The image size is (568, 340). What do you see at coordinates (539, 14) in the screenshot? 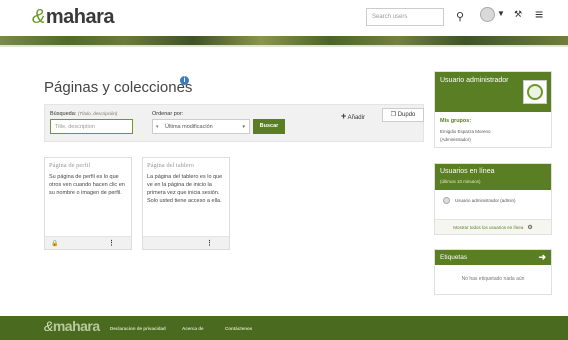
I see `hamburger-menu-icon: ≡` at bounding box center [539, 14].